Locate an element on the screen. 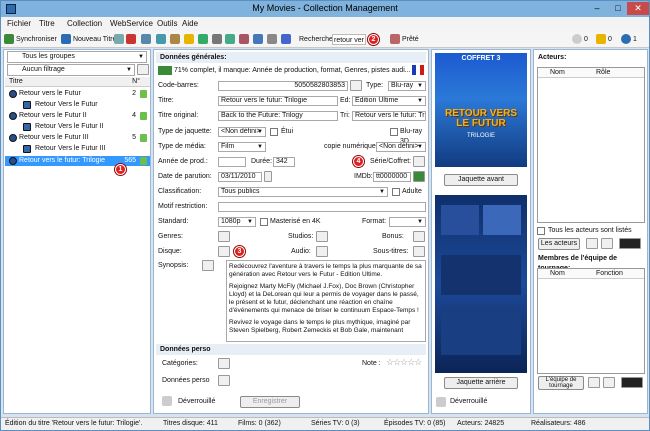  crew-col-function-header: Fonction is located at coordinates (609, 274).